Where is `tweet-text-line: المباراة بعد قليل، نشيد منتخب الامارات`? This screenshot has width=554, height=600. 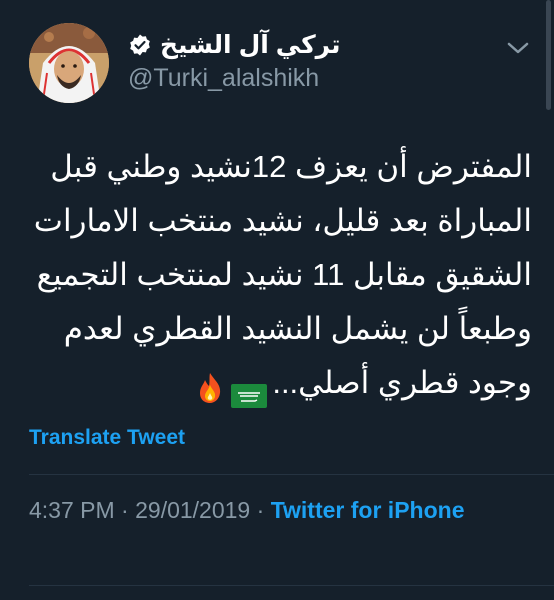 tweet-text-line: المباراة بعد قليل، نشيد منتخب الامارات is located at coordinates (282, 220).